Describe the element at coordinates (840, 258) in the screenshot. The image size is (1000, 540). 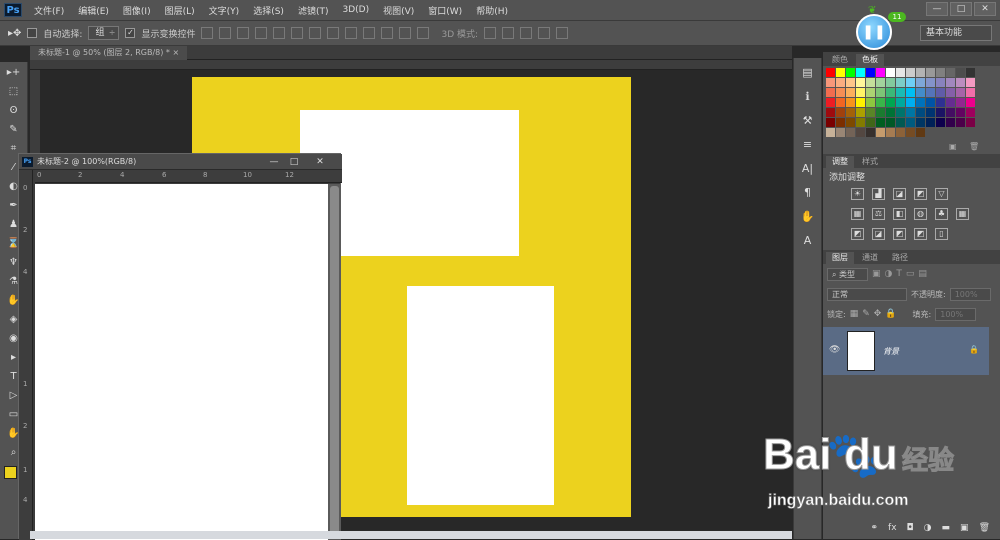
I see `tab-layers: 图层` at that location.